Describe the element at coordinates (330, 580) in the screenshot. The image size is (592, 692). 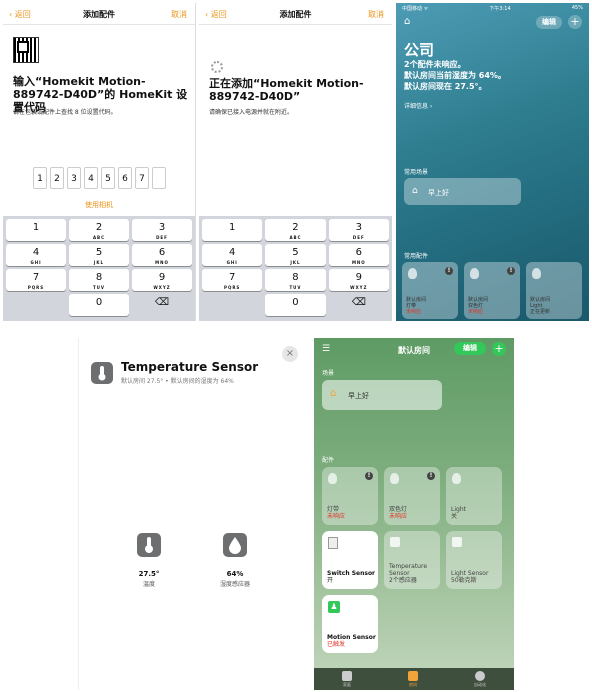
I see `tile-status: 开` at that location.